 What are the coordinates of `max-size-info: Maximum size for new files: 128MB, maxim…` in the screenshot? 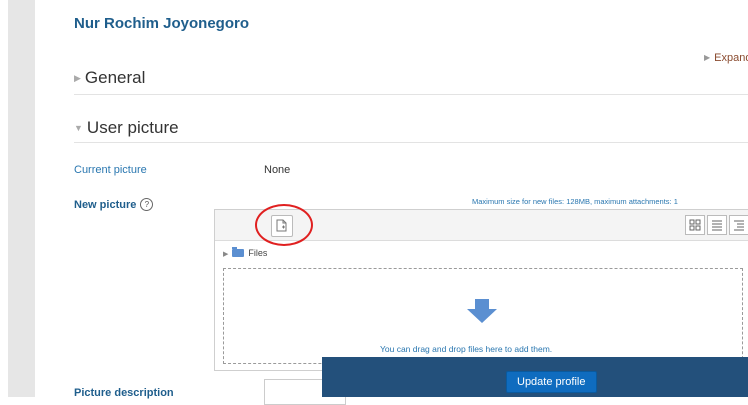 It's located at (575, 201).